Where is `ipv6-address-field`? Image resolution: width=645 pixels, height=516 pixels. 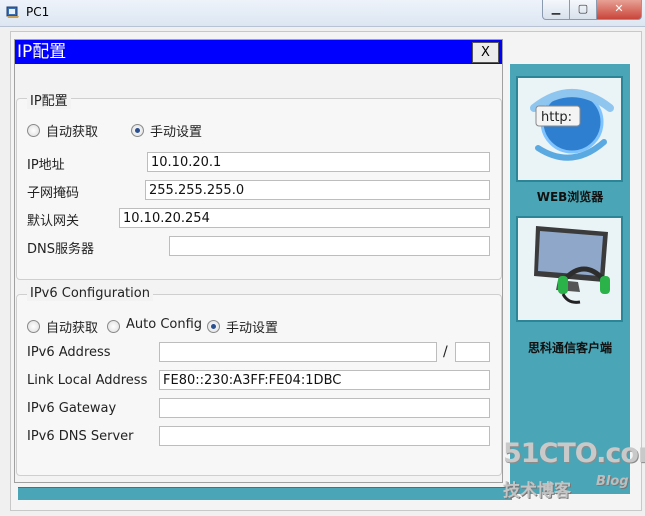
ipv6-address-field is located at coordinates (298, 352).